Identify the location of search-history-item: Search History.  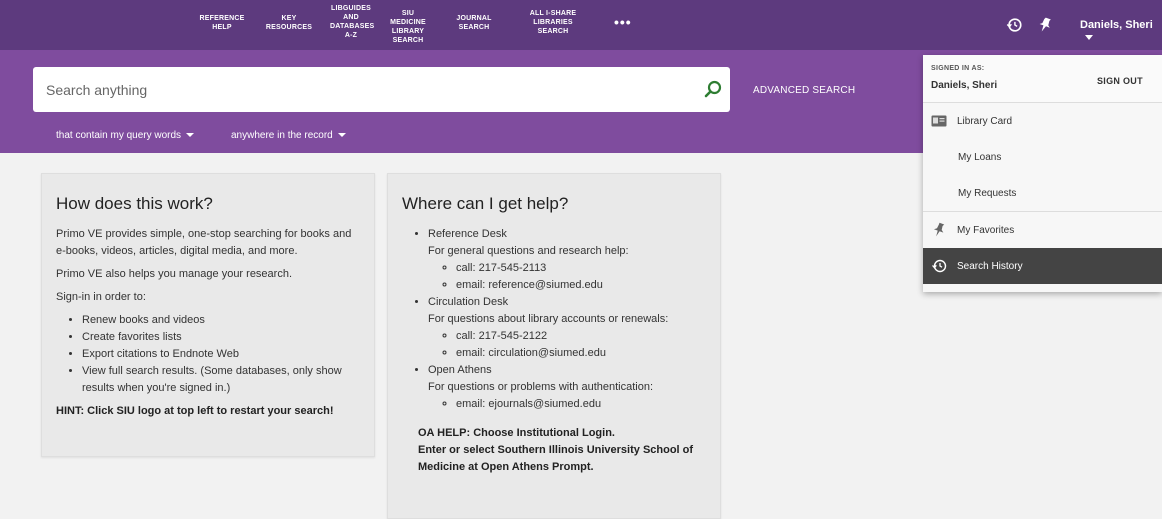
(1042, 266).